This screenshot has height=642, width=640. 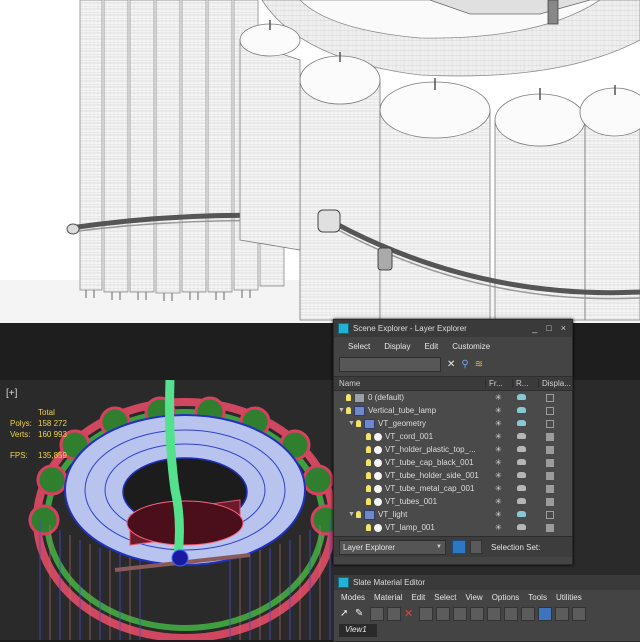 I want to click on material-map-navigator-icon, so click(x=545, y=613).